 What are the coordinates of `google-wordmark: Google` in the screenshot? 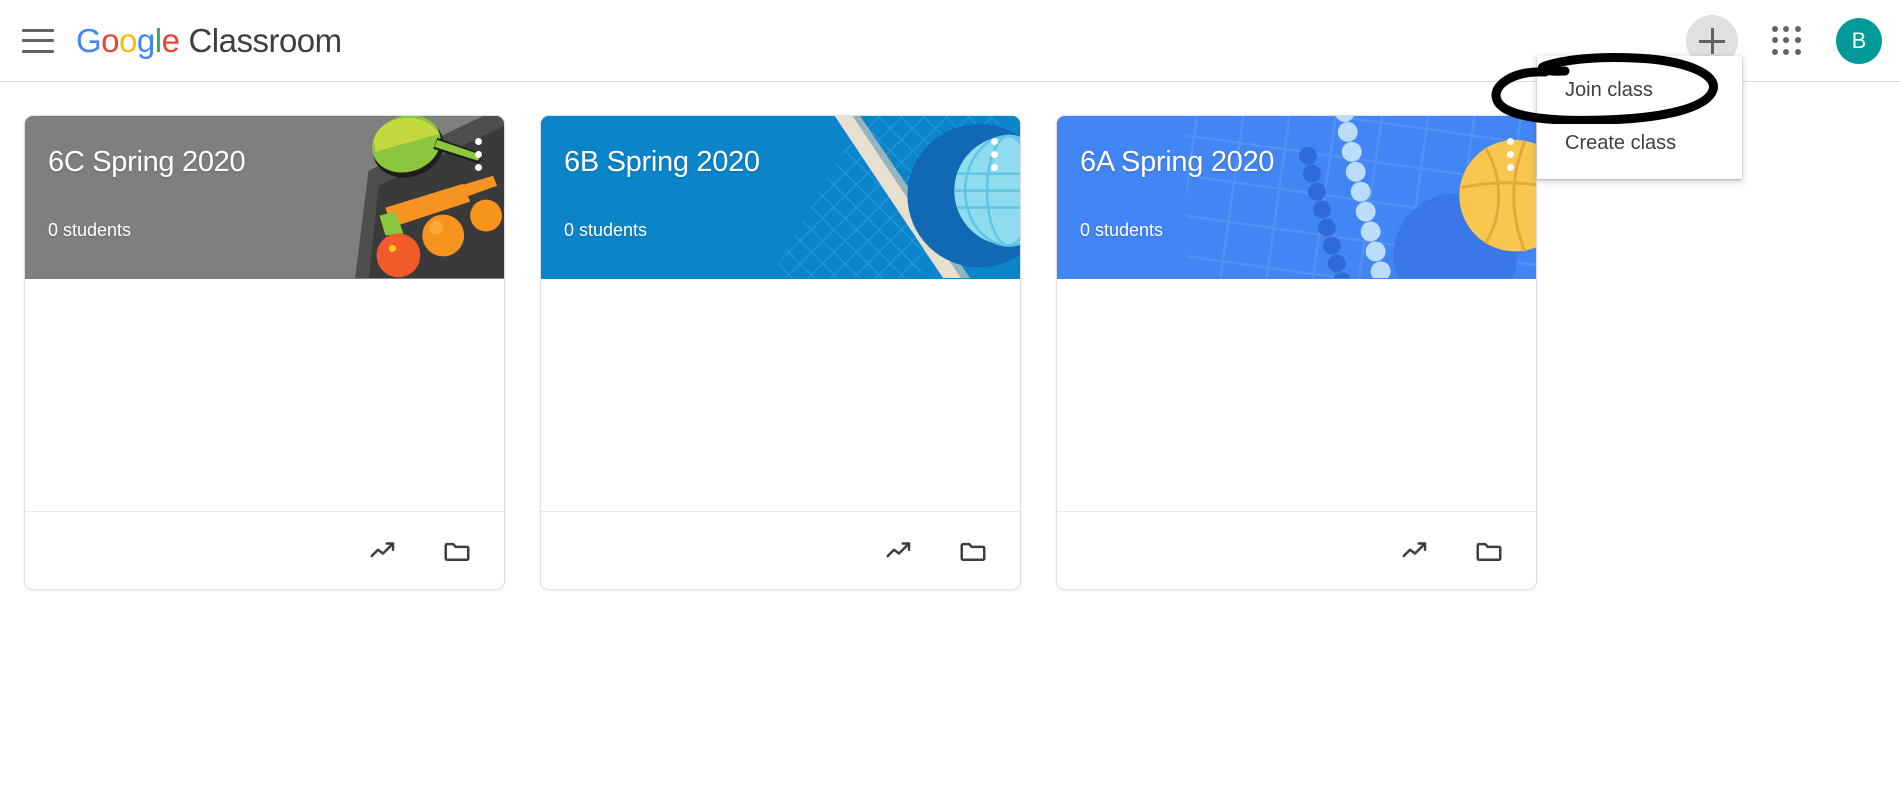 It's located at (128, 40).